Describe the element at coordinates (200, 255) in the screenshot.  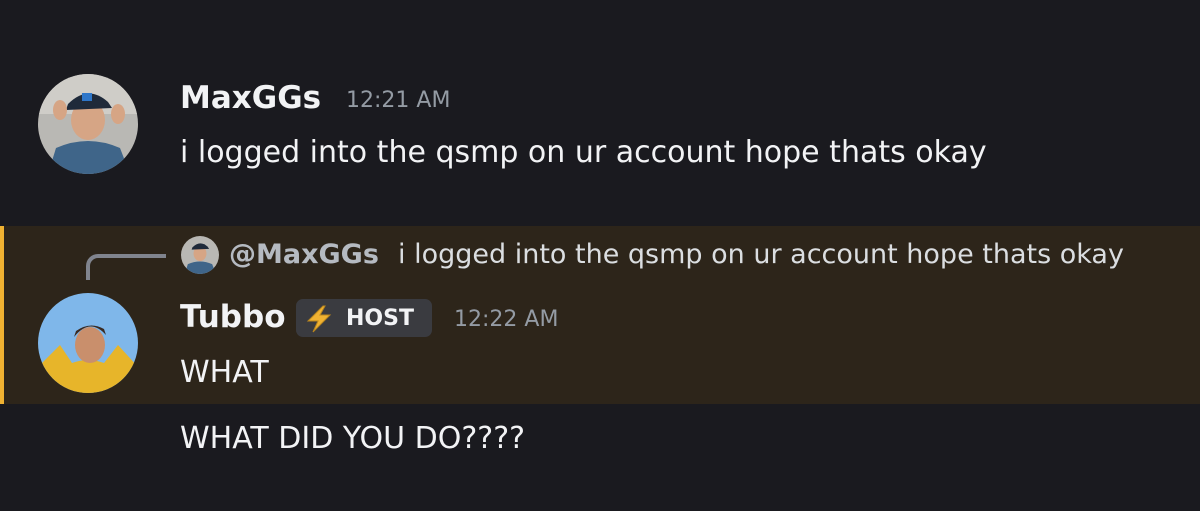
I see `reply-avatar-maxggs` at that location.